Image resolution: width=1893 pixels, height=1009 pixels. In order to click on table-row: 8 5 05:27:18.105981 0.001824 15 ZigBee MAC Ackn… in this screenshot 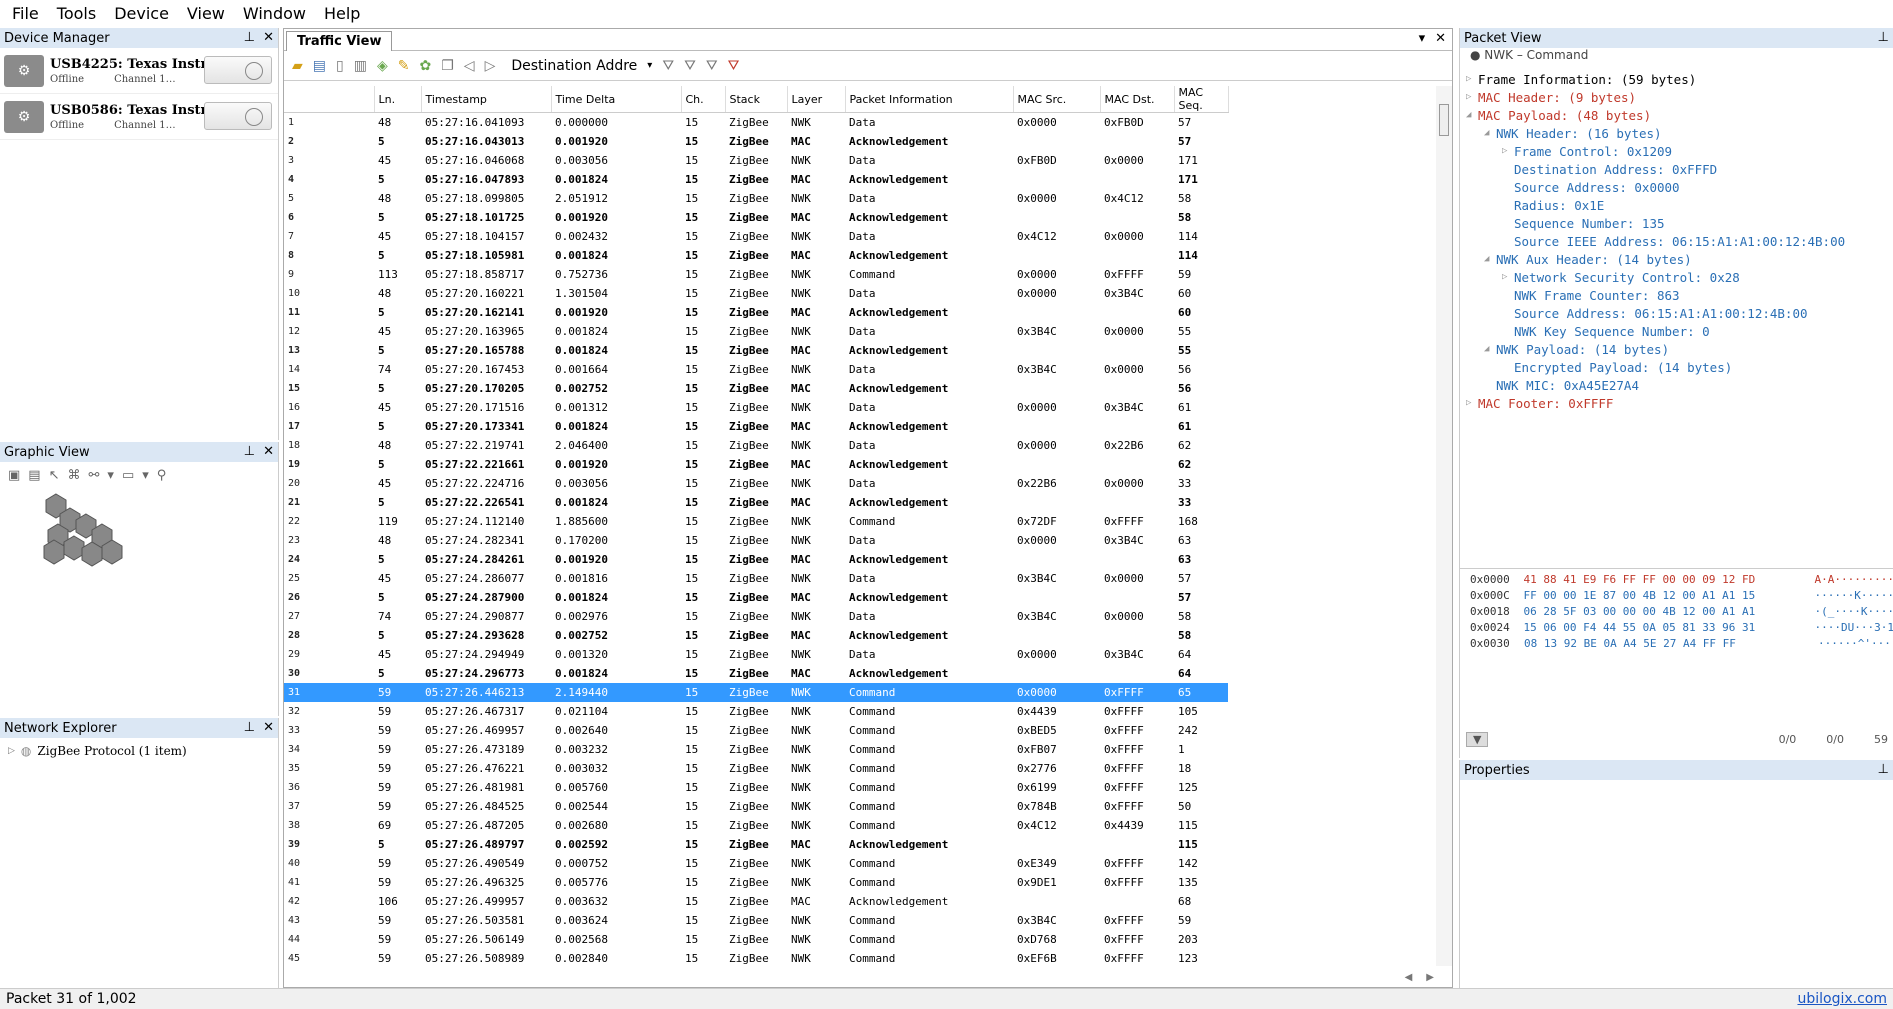, I will do `click(756, 255)`.